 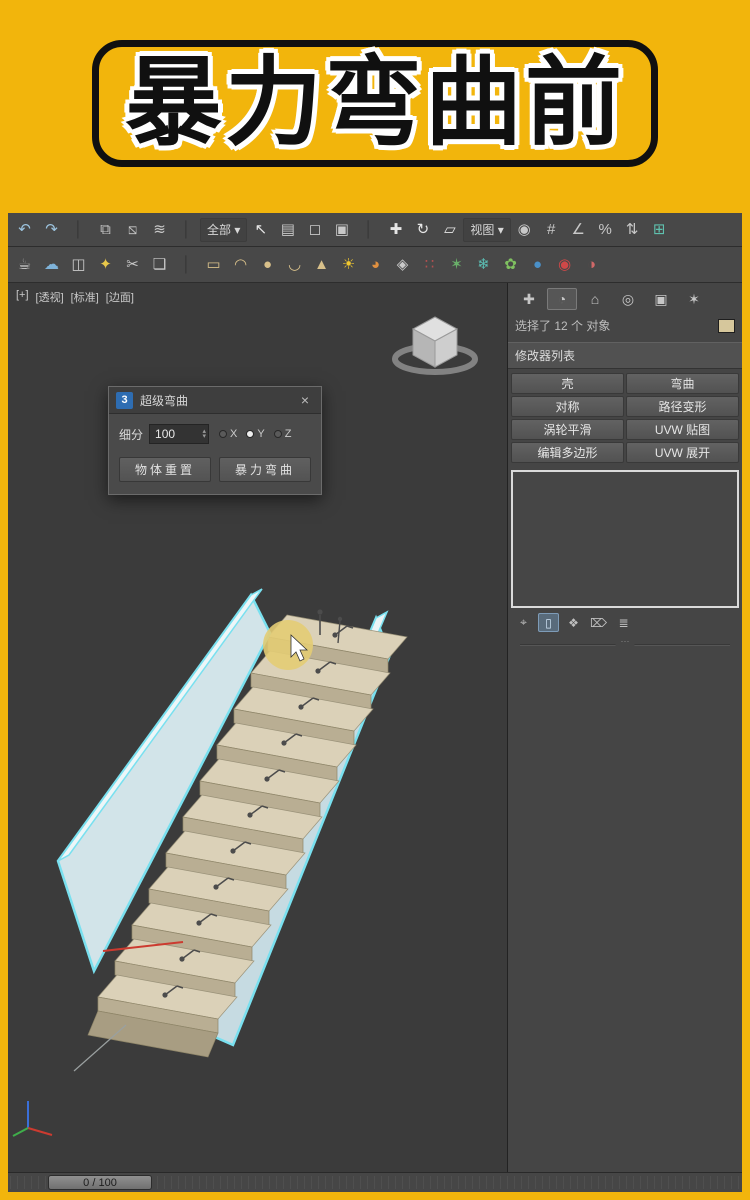 I want to click on viewport-menu-pov: [透视], so click(x=50, y=297).